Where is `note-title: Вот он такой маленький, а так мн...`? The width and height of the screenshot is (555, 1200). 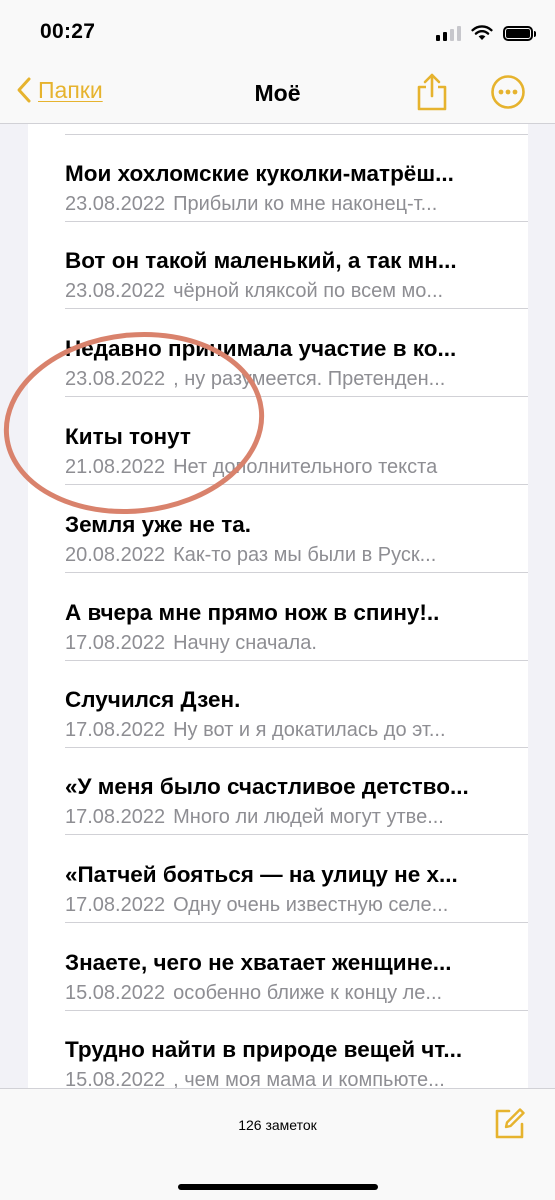
note-title: Вот он такой маленький, а так мн... is located at coordinates (261, 260).